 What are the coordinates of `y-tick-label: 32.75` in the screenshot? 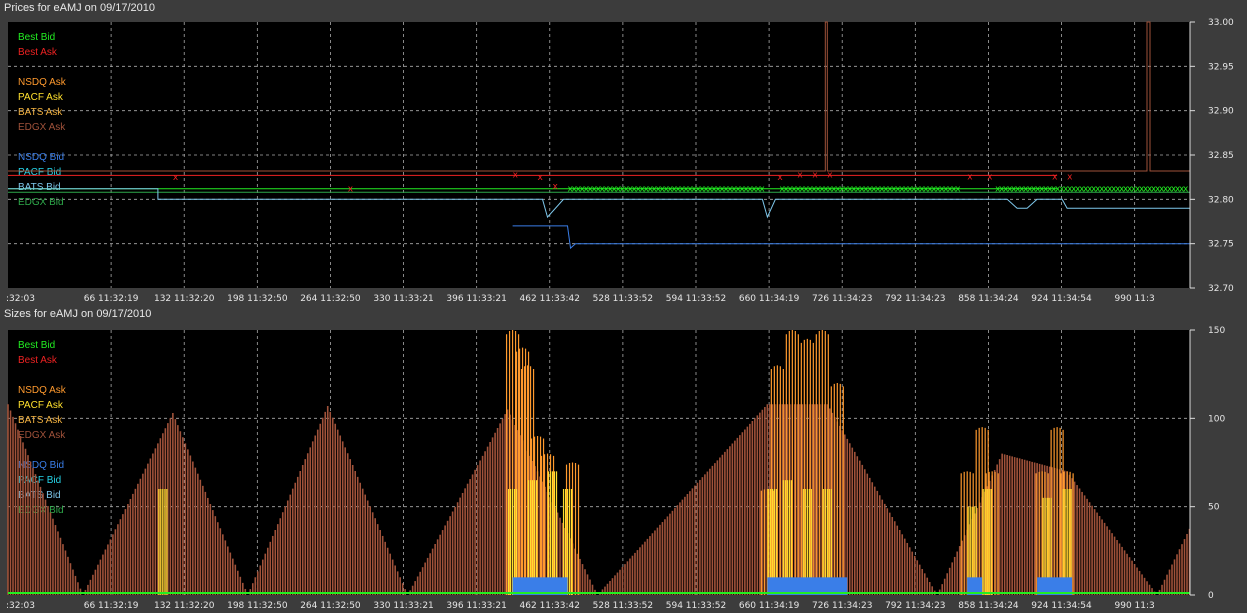 It's located at (1221, 245).